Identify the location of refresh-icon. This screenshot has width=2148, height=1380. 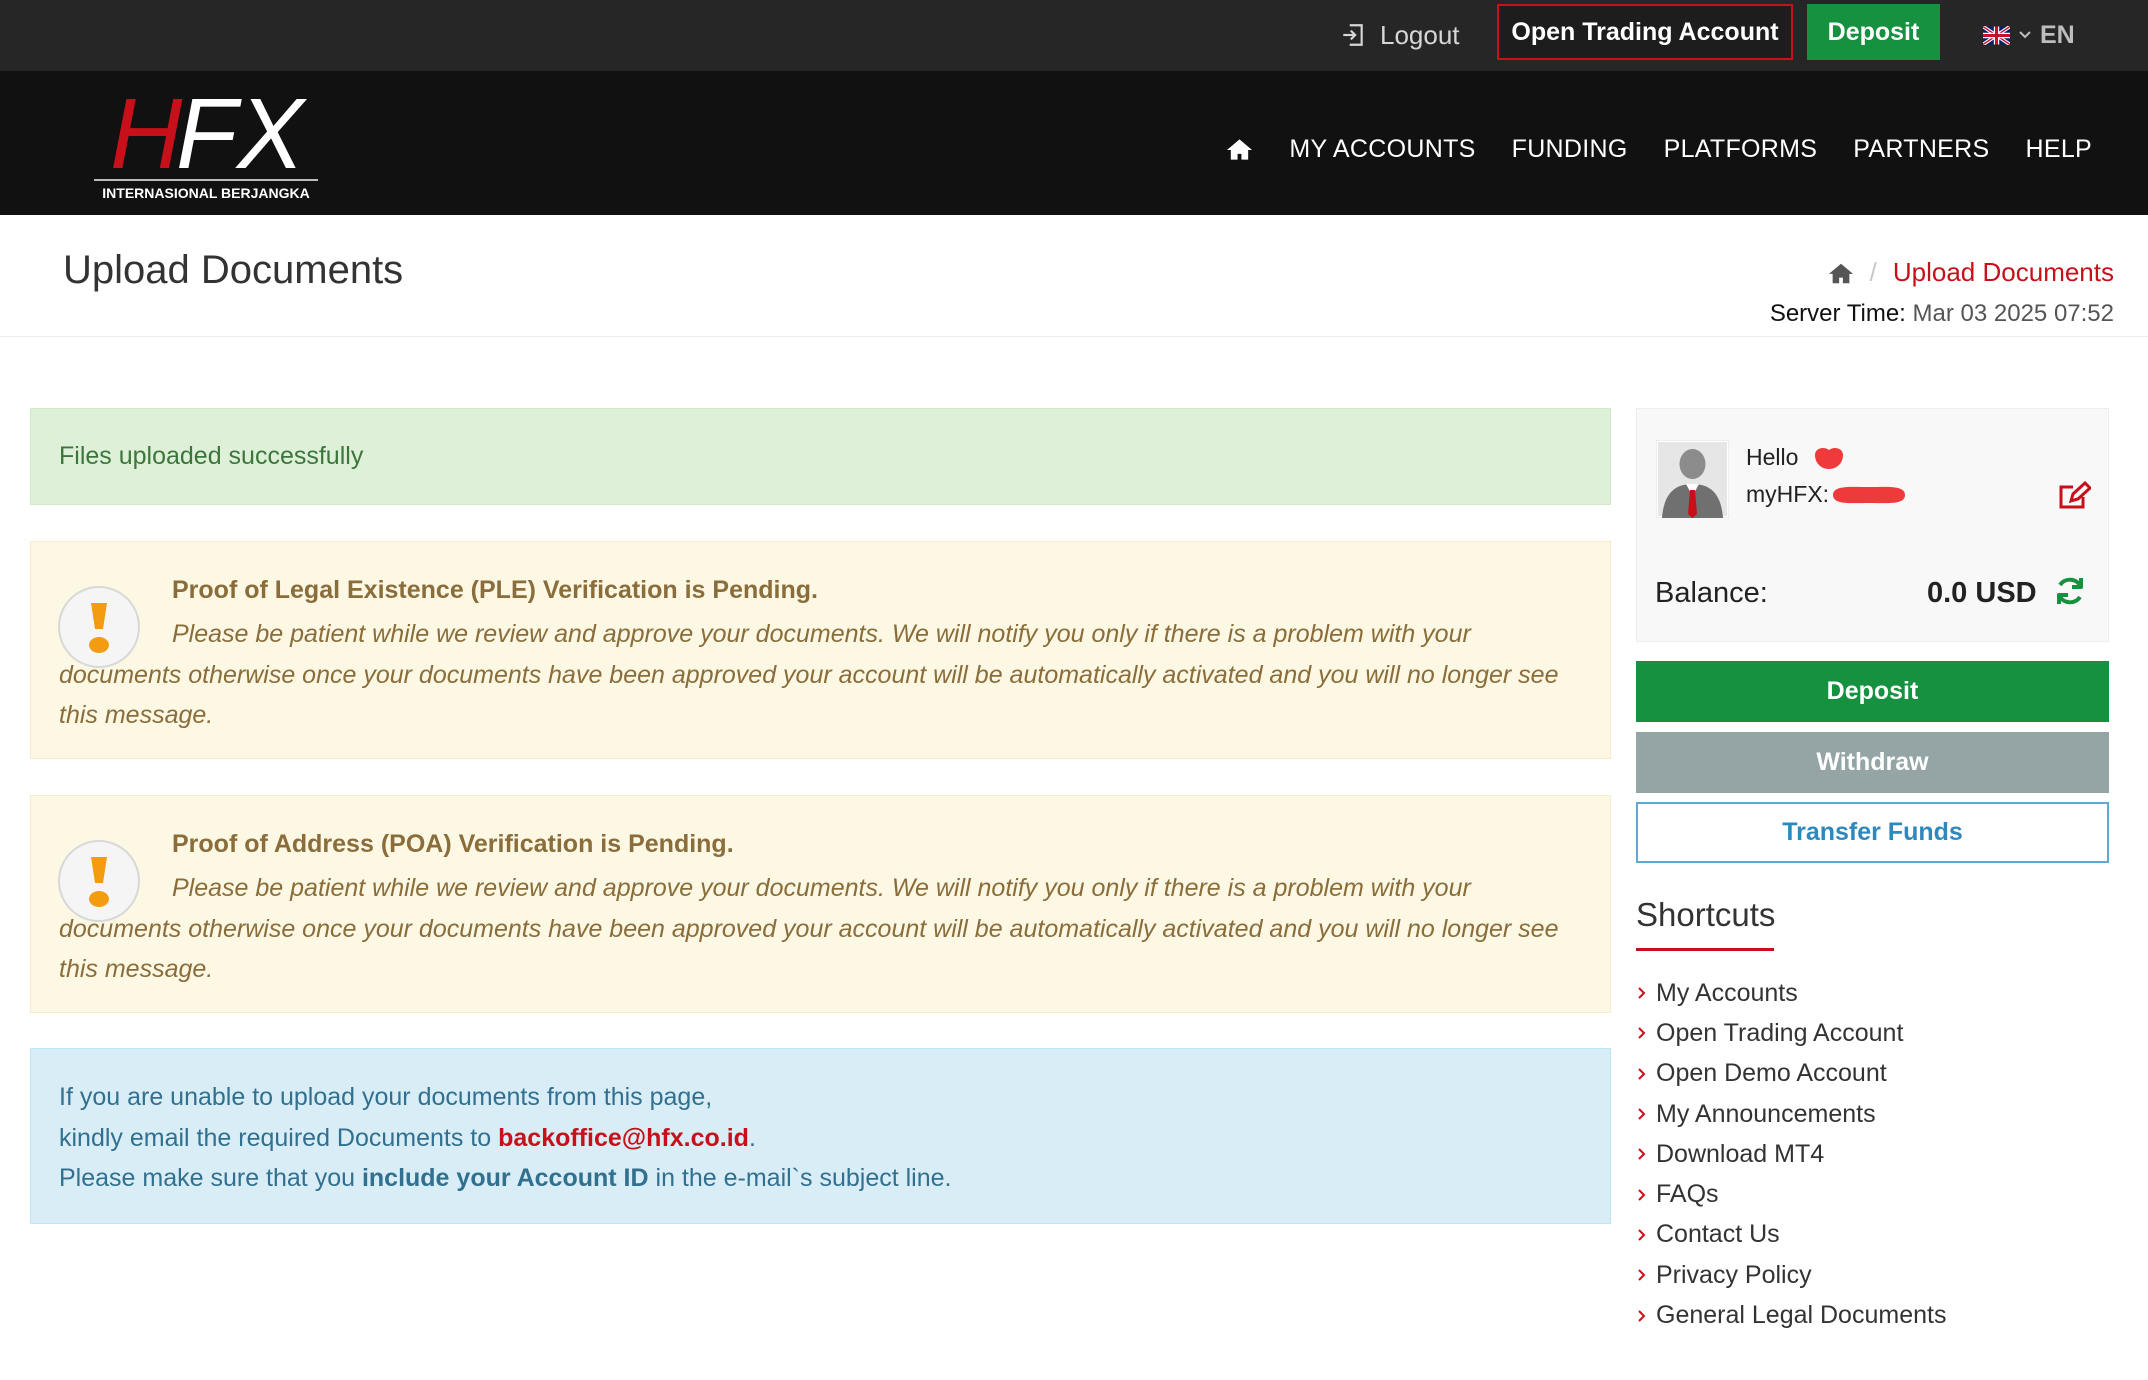
(2070, 591).